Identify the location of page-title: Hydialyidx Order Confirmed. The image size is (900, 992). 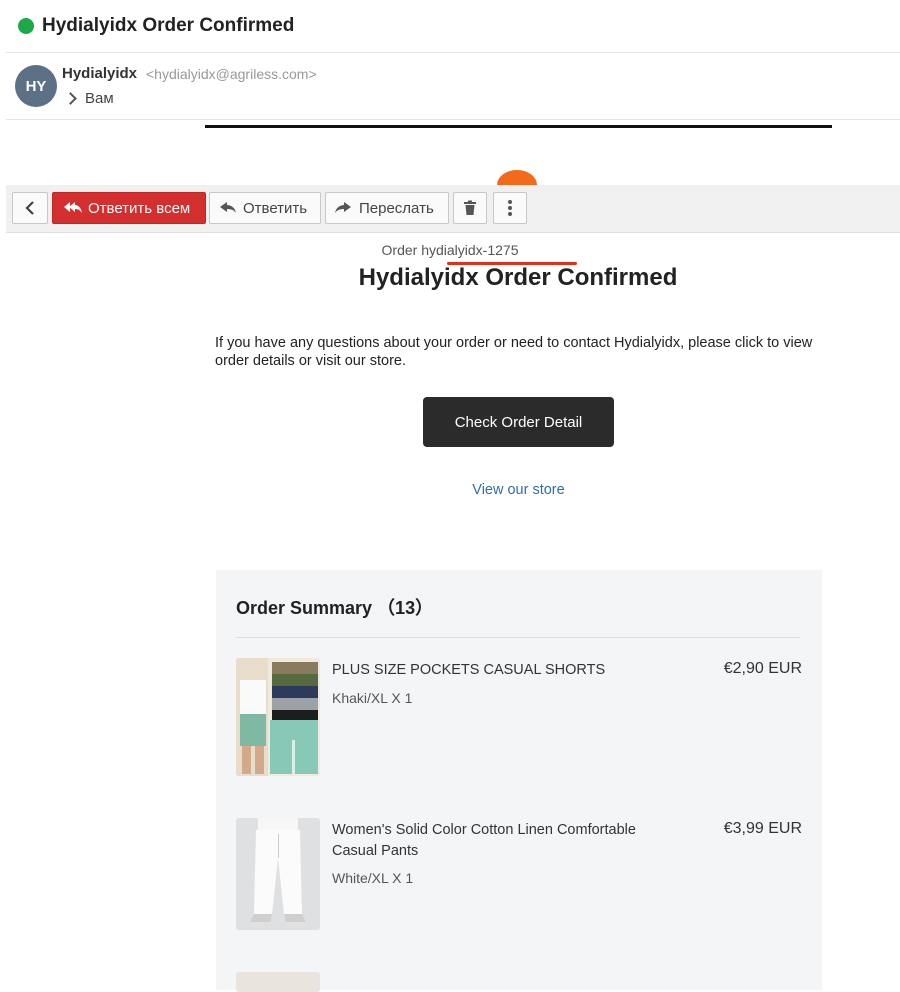
(518, 277).